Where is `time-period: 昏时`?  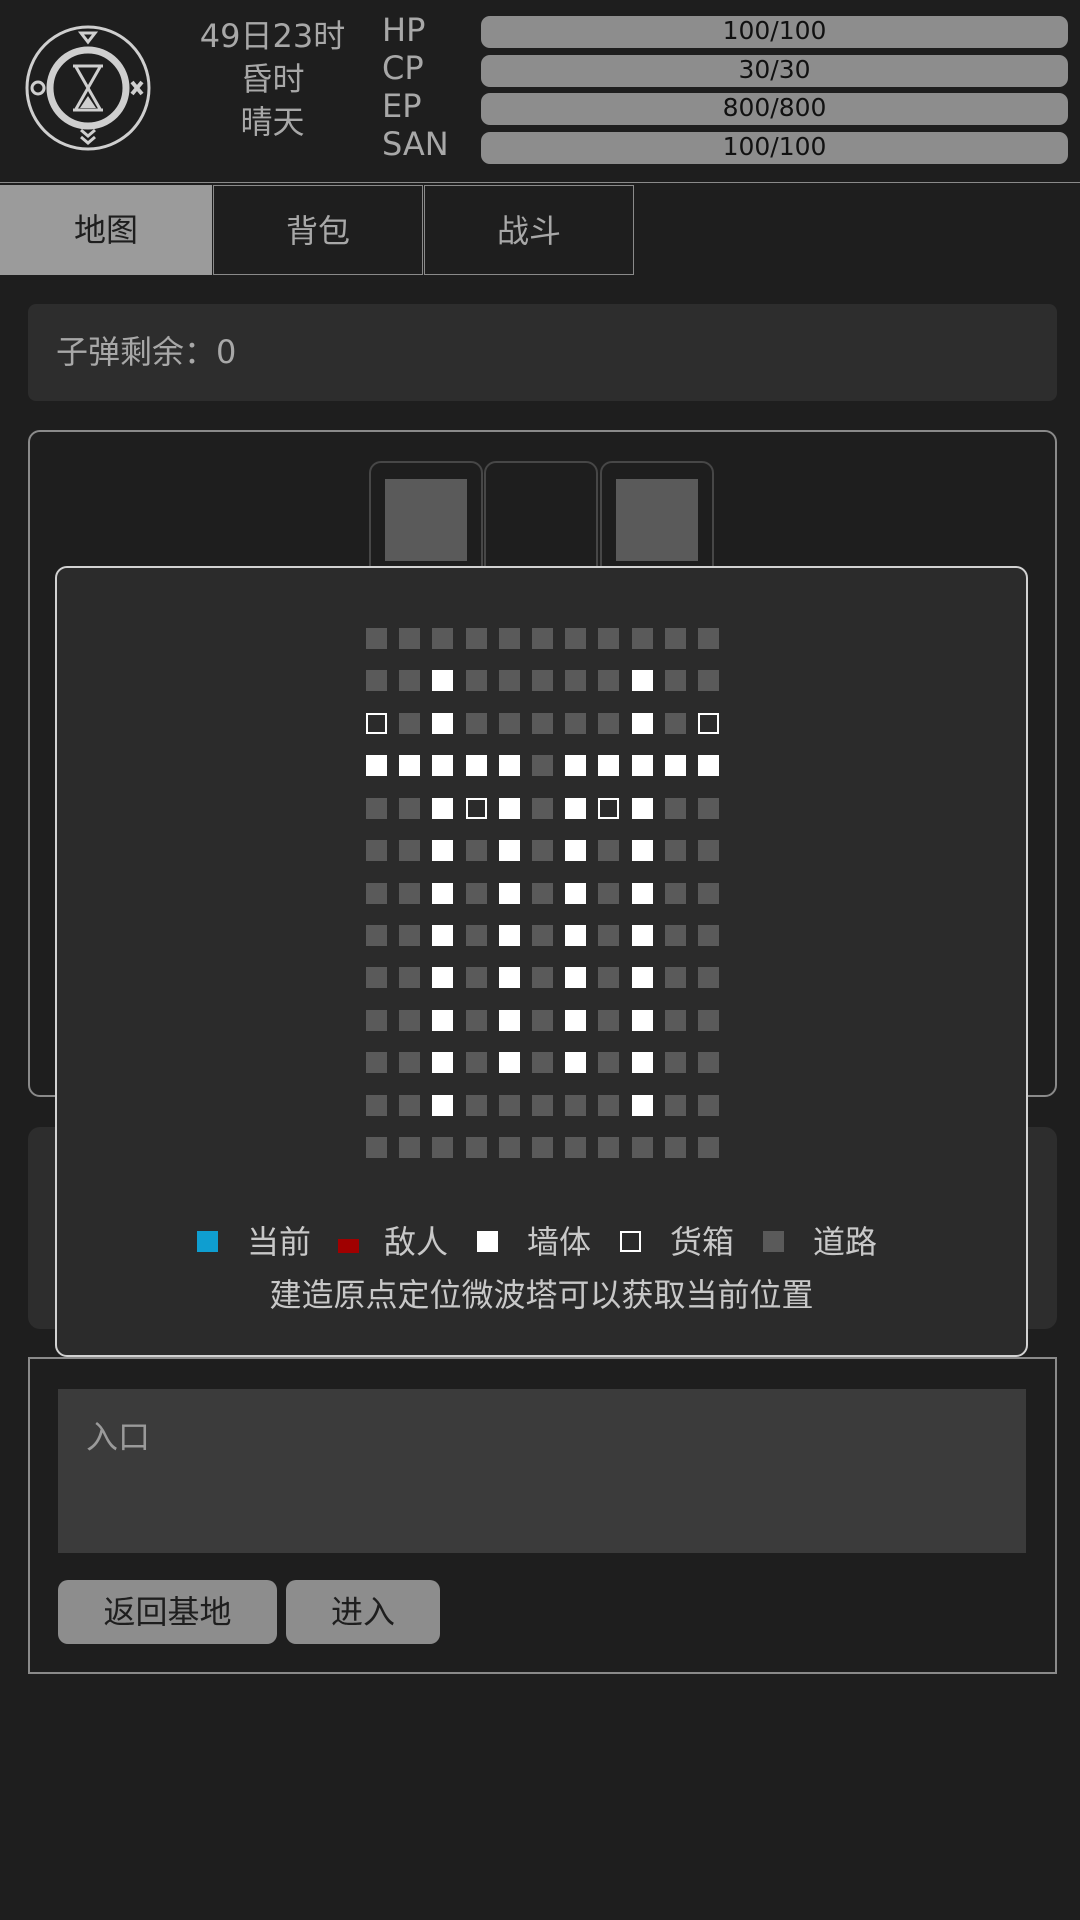
time-period: 昏时 is located at coordinates (272, 79).